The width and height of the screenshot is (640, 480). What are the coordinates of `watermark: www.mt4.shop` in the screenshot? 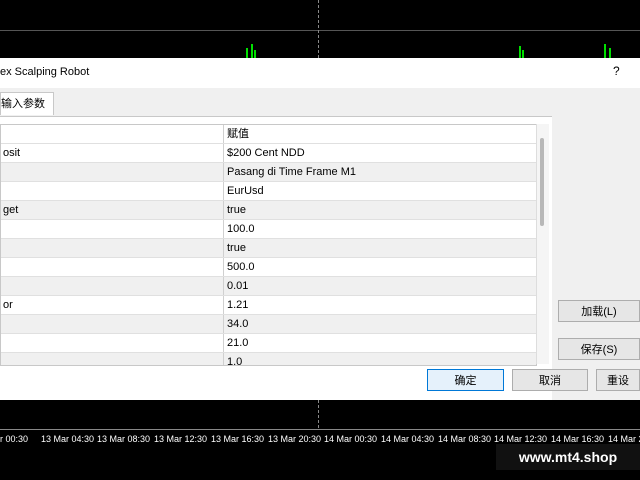 It's located at (568, 457).